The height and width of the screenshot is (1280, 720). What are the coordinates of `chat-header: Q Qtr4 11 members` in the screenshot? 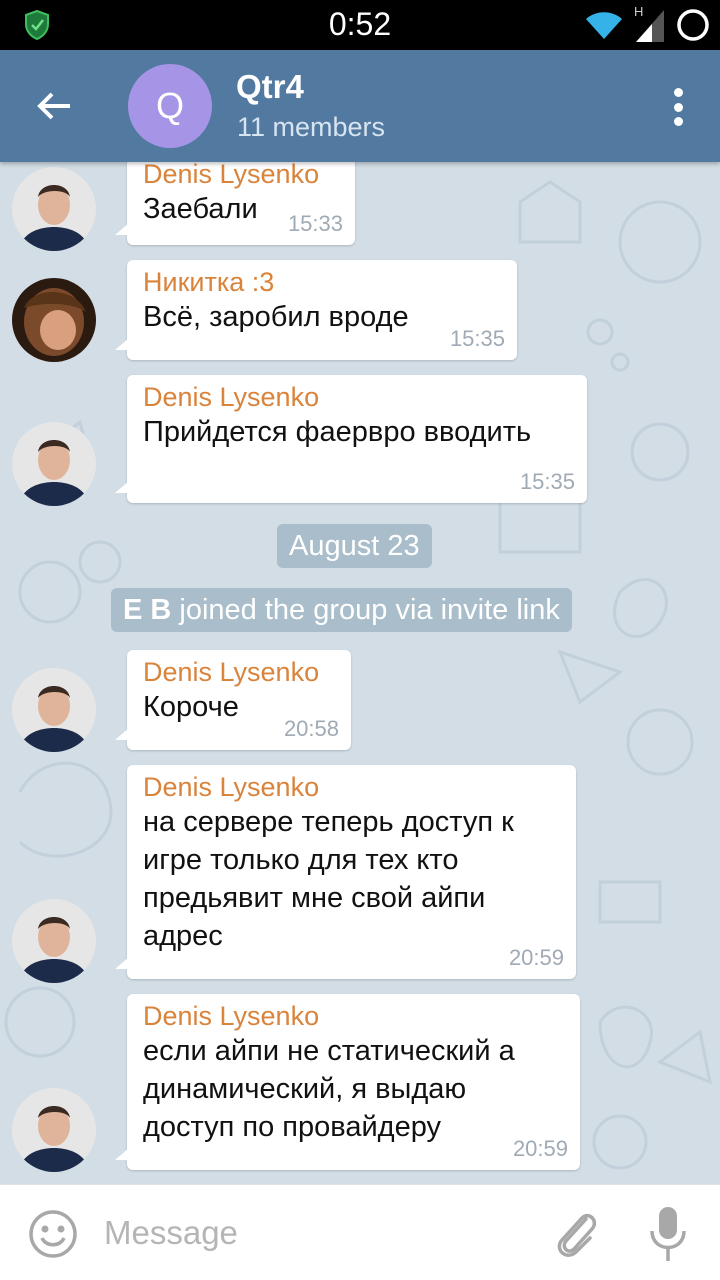 It's located at (360, 106).